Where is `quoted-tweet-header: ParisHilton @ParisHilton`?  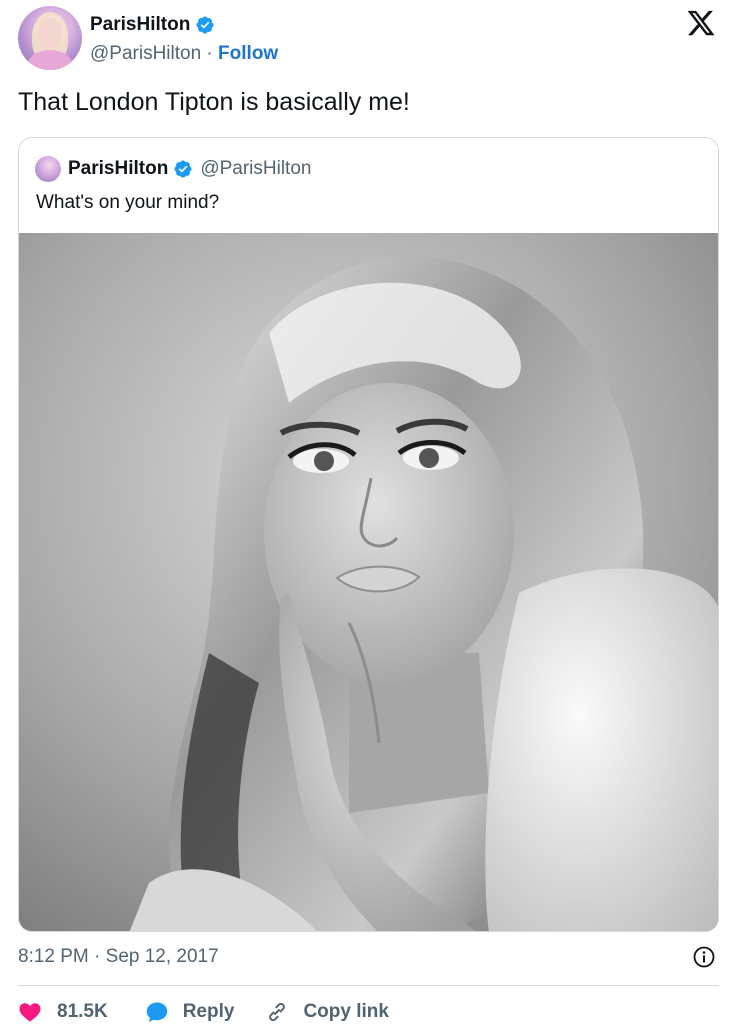
quoted-tweet-header: ParisHilton @ParisHilton is located at coordinates (173, 169).